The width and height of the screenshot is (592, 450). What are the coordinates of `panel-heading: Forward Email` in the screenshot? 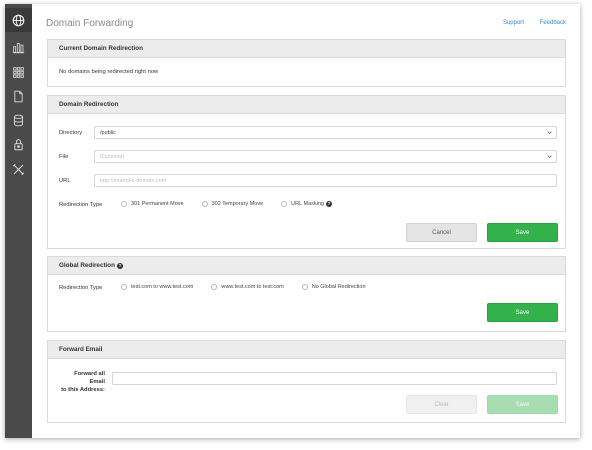 It's located at (306, 350).